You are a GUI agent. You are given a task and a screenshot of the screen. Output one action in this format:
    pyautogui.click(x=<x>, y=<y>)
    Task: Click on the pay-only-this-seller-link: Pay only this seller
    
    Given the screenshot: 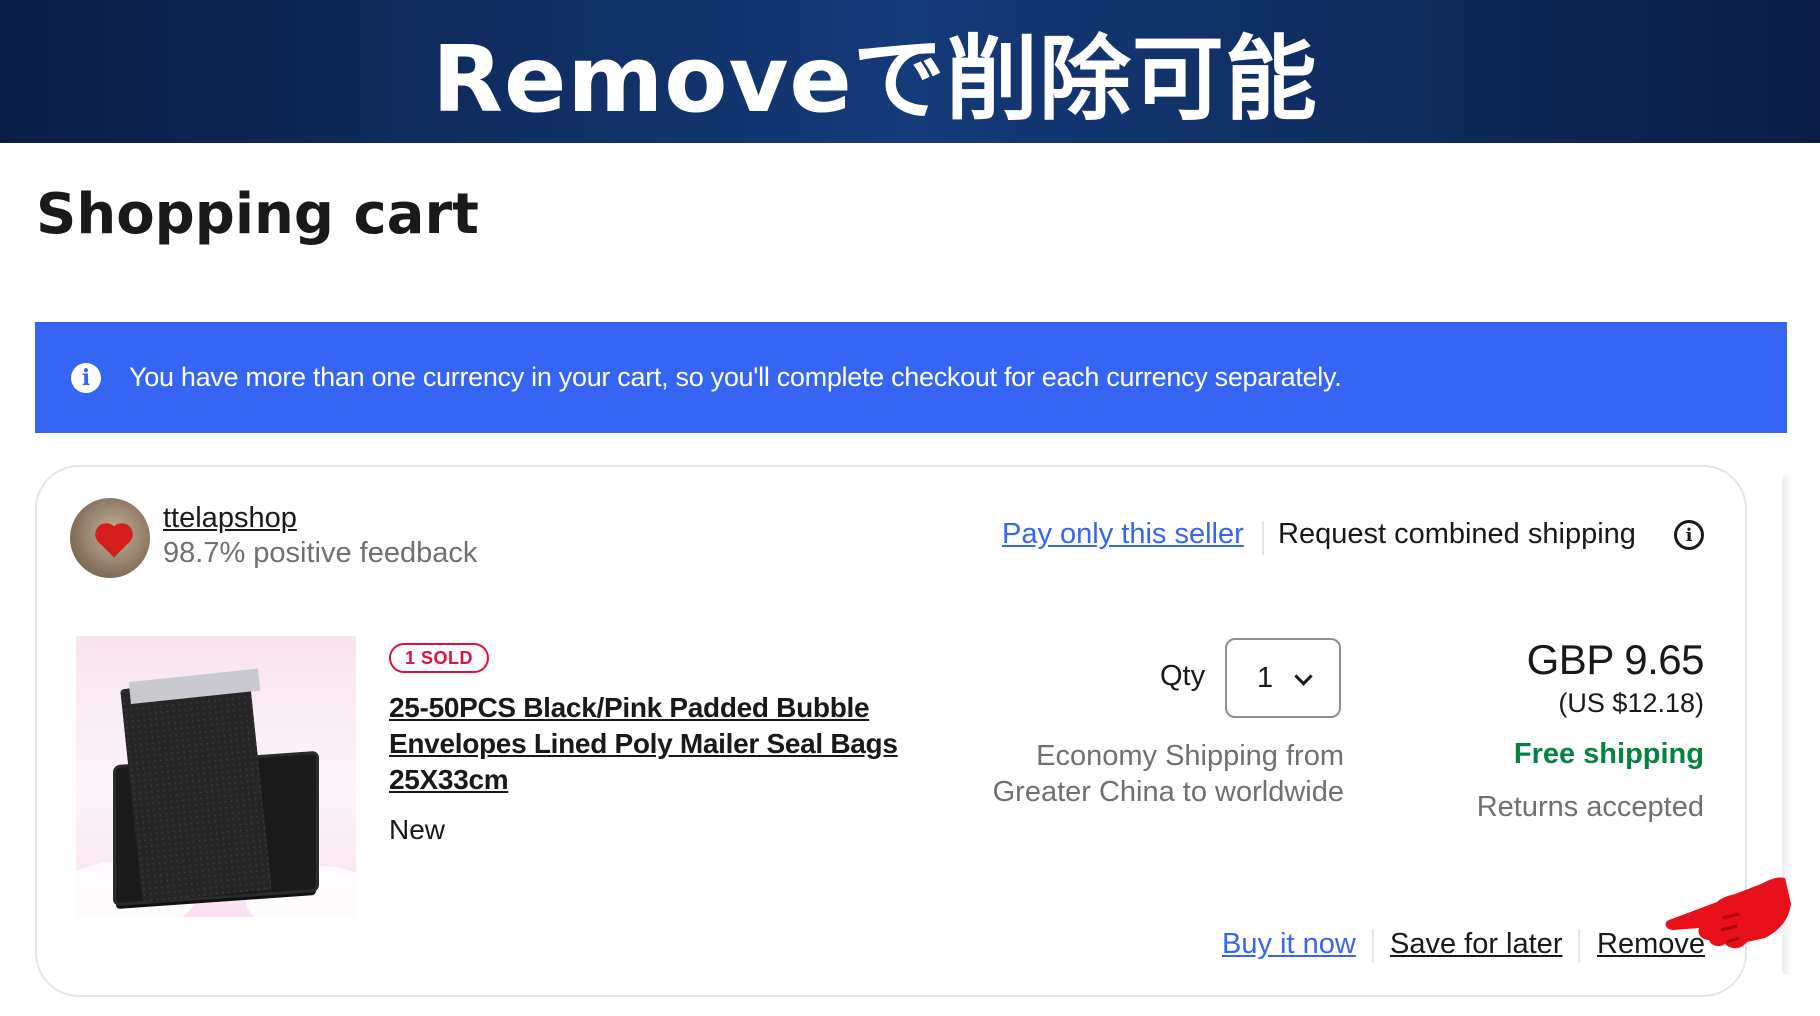 What is the action you would take?
    pyautogui.click(x=1123, y=534)
    